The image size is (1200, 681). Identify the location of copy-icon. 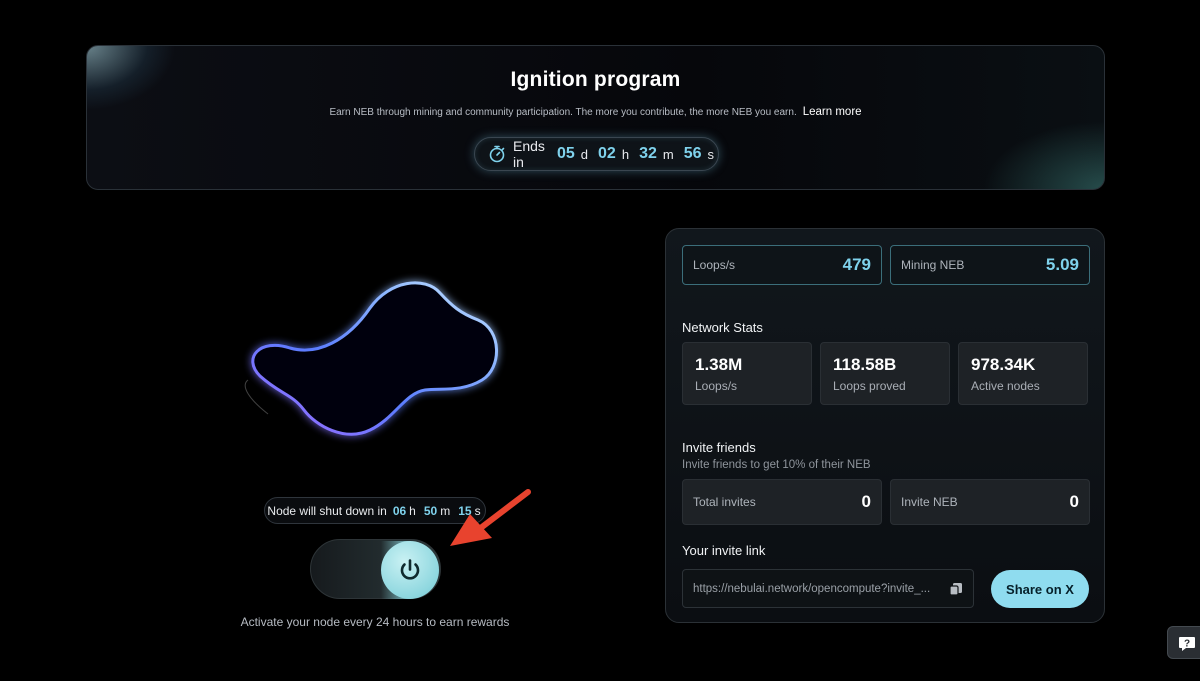
(956, 589).